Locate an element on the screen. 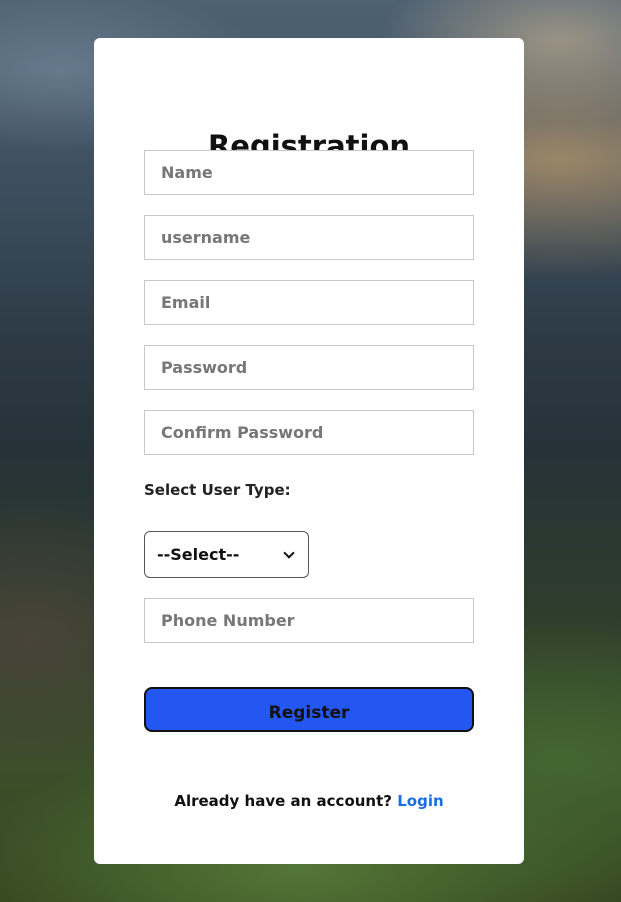 The height and width of the screenshot is (902, 621). login-prompt: Already have an account? Login is located at coordinates (309, 801).